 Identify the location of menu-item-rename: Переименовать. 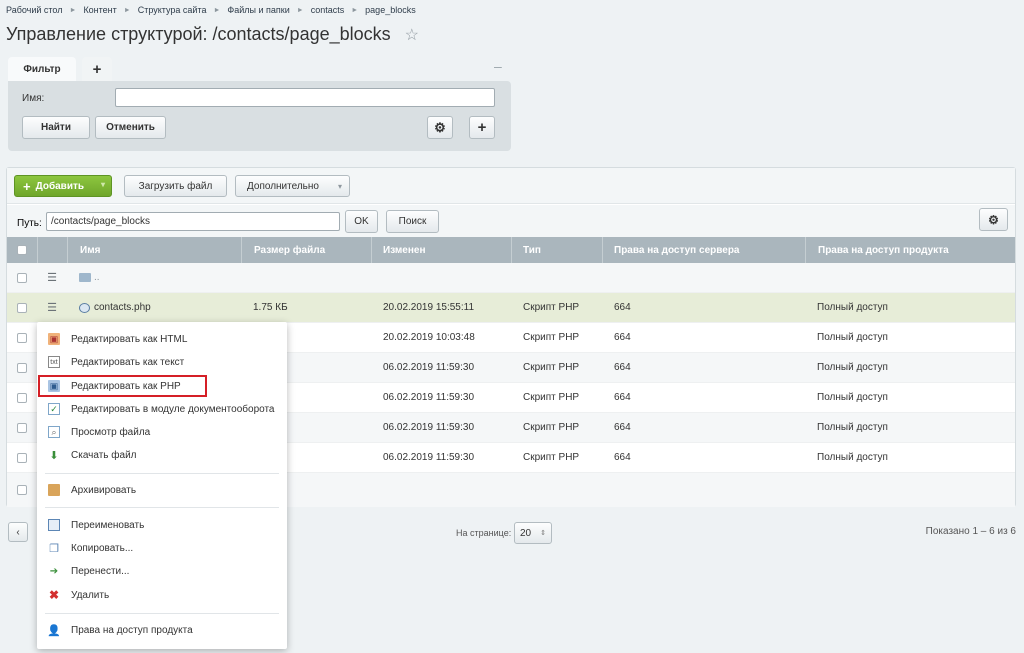
(162, 525).